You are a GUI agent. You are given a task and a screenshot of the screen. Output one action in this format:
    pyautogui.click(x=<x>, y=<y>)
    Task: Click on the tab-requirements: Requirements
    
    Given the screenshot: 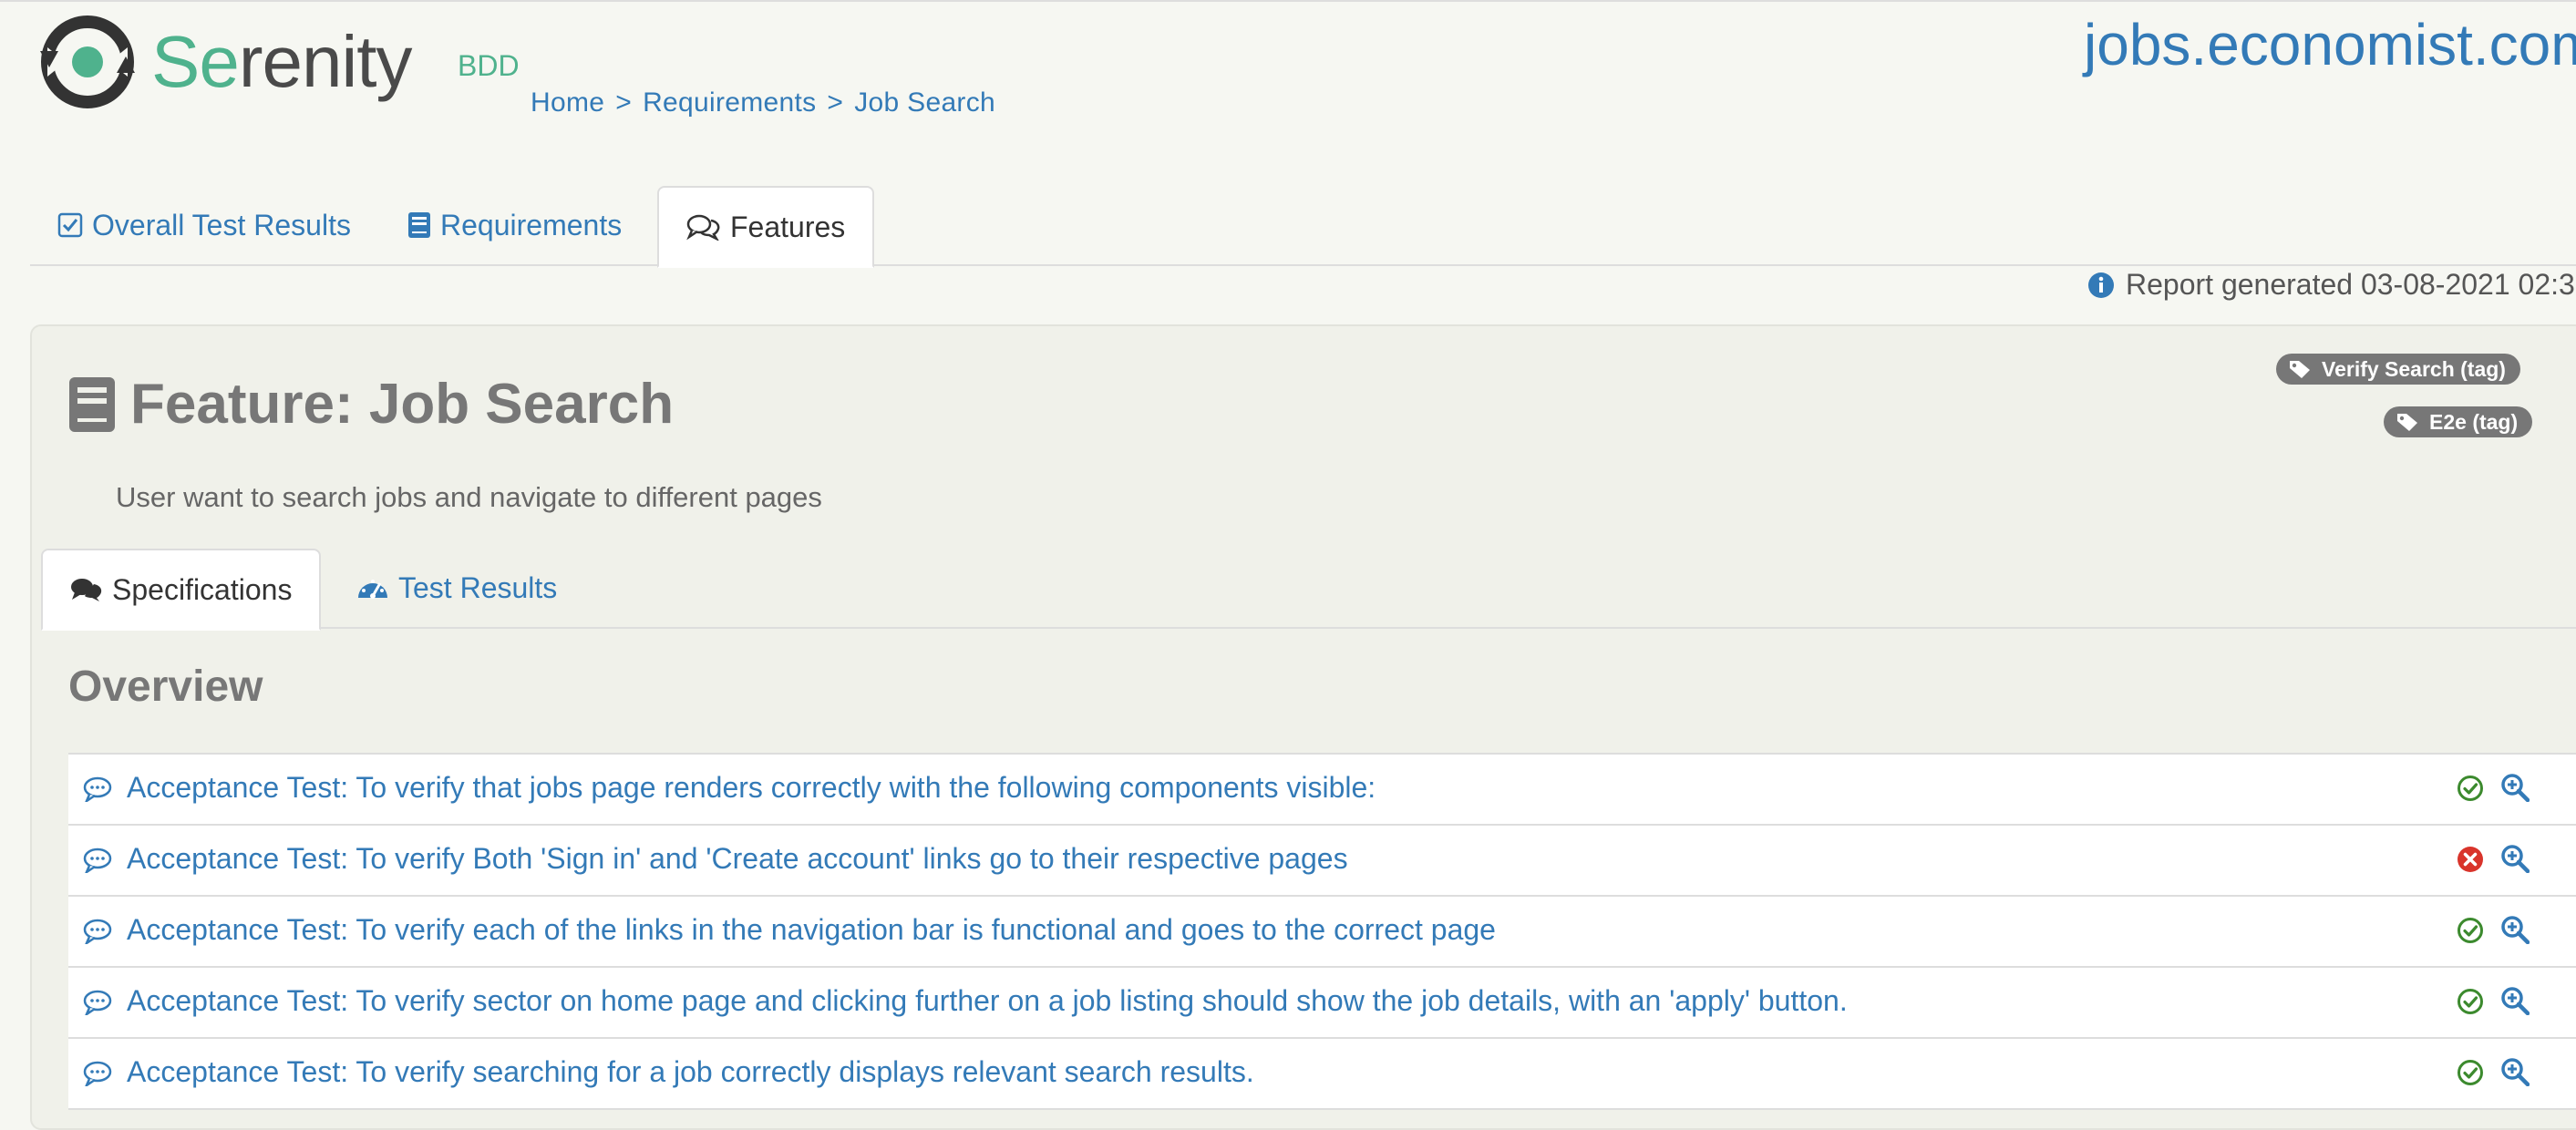 What is the action you would take?
    pyautogui.click(x=514, y=225)
    